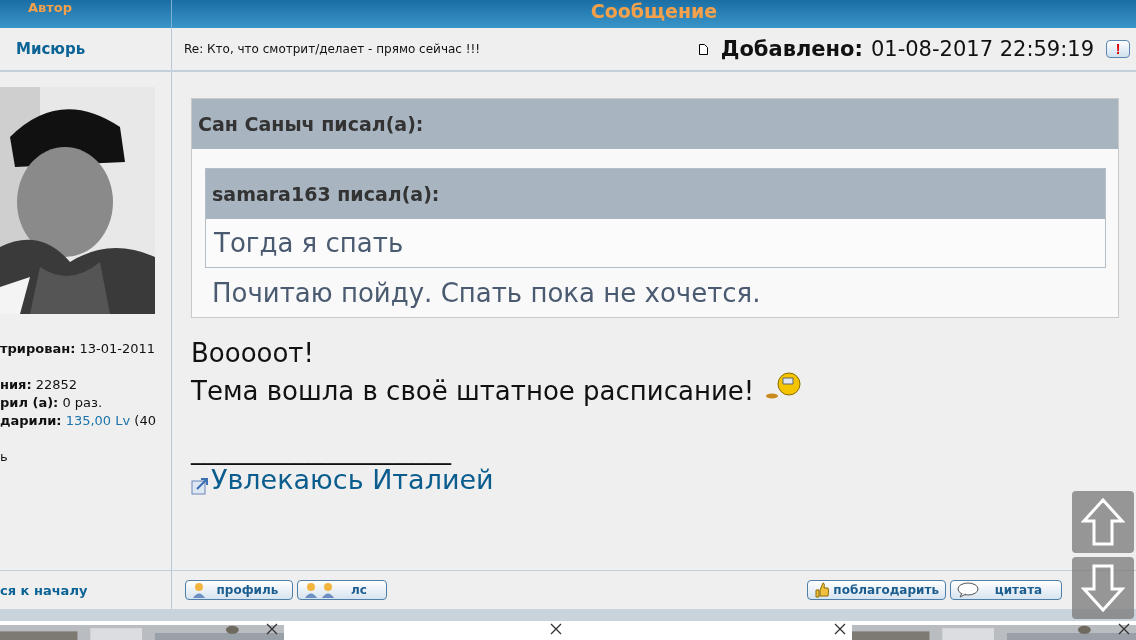 Image resolution: width=1136 pixels, height=640 pixels. I want to click on author-column-heading: Автор, so click(50, 7).